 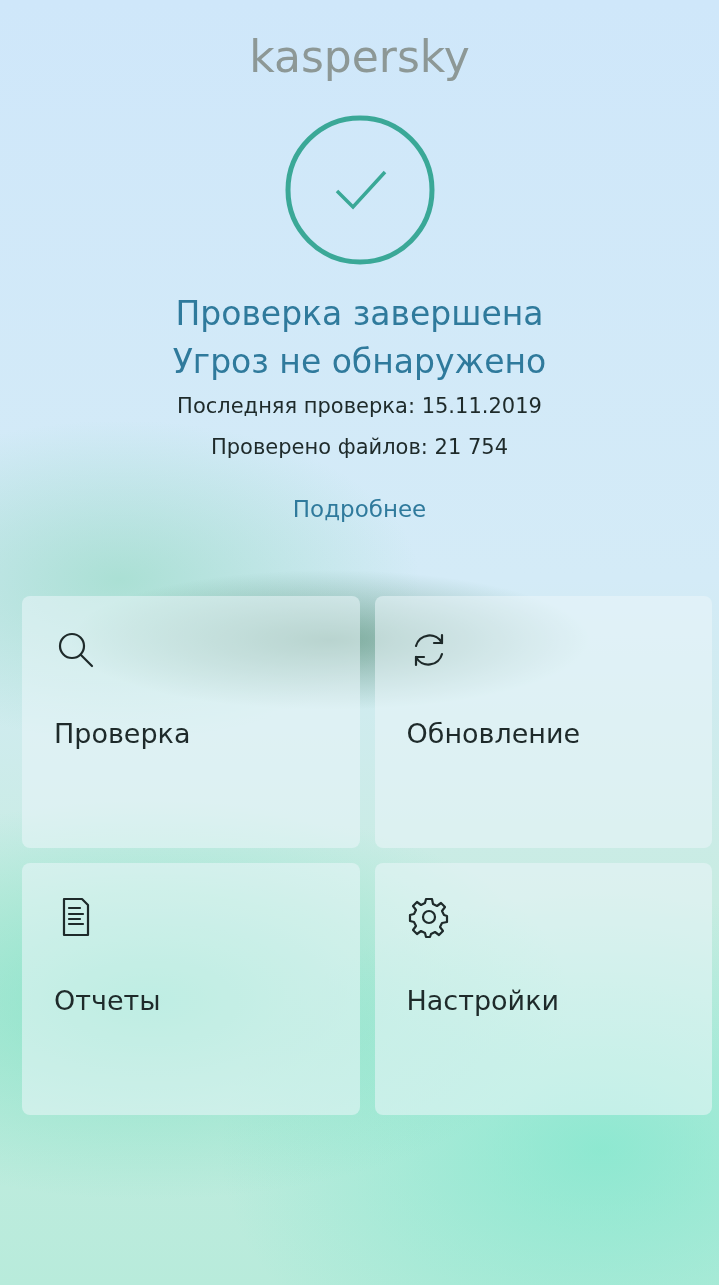 What do you see at coordinates (359, 361) in the screenshot?
I see `status-subtitle: Угроз не обнаружено` at bounding box center [359, 361].